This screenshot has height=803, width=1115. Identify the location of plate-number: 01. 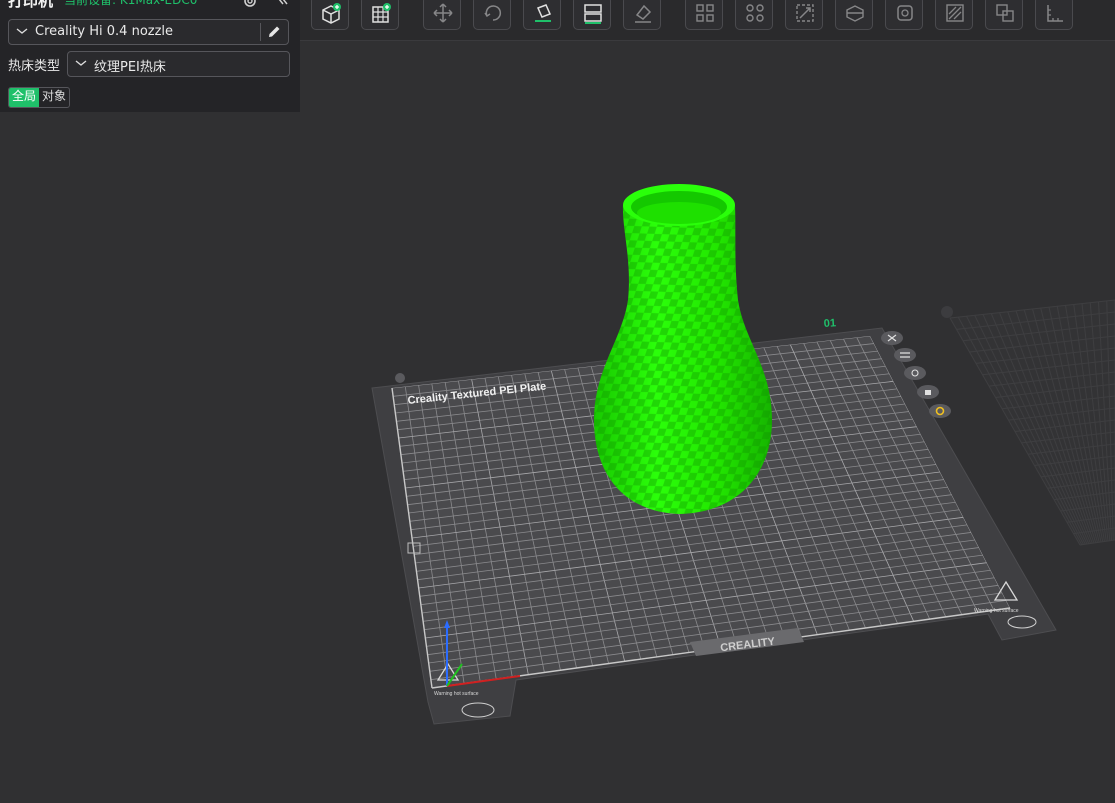
(829, 323).